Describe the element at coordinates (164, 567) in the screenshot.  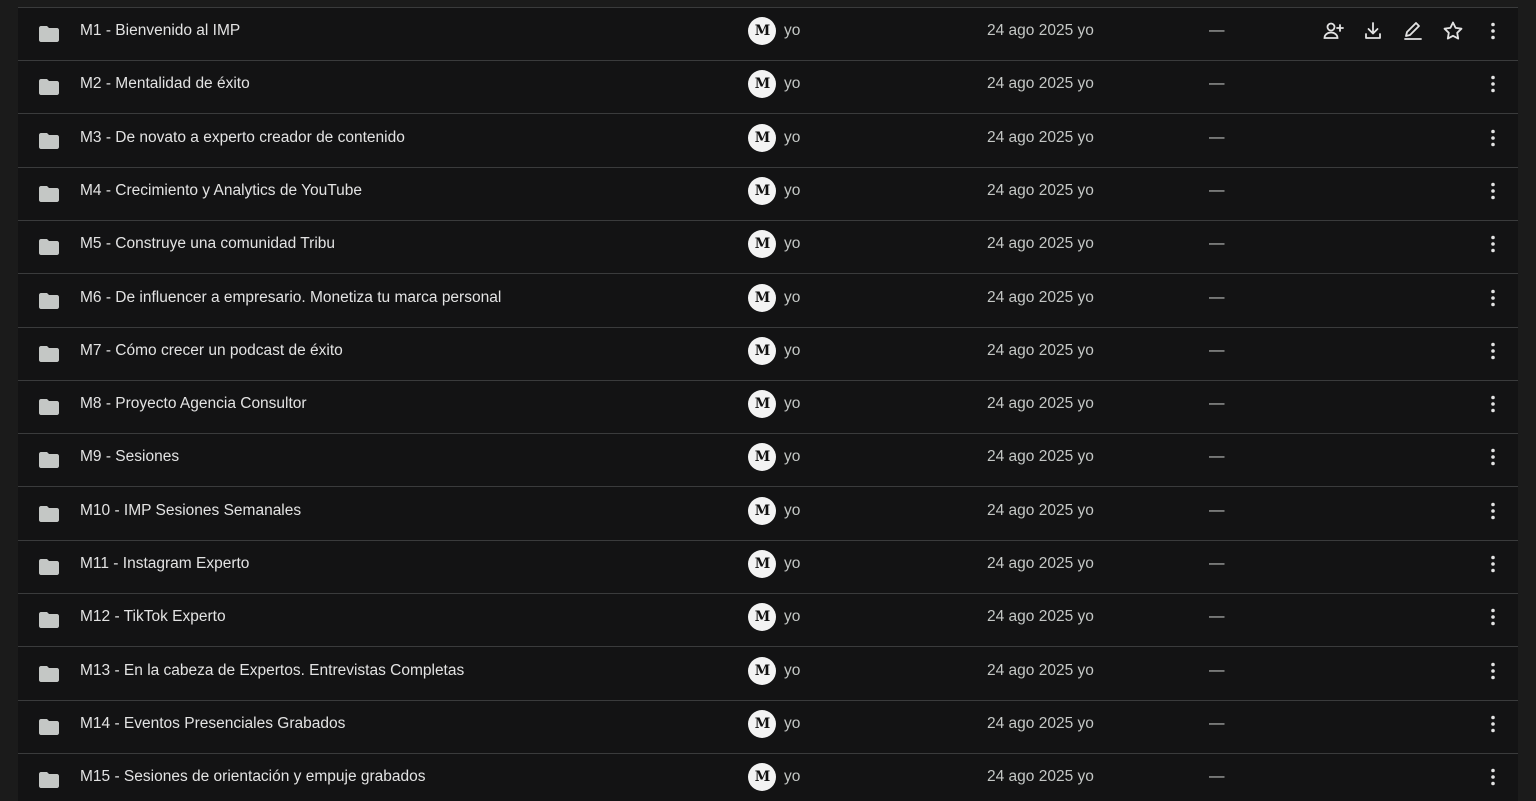
I see `file-name: M11 - Instagram Experto` at that location.